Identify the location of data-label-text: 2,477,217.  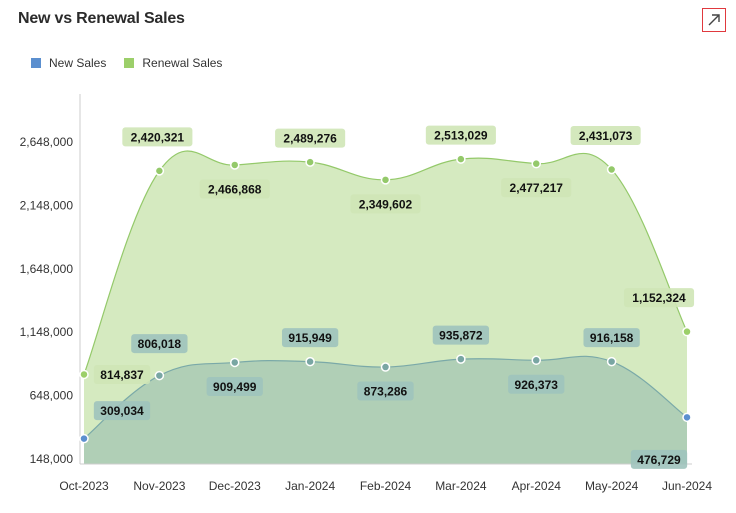
(537, 188).